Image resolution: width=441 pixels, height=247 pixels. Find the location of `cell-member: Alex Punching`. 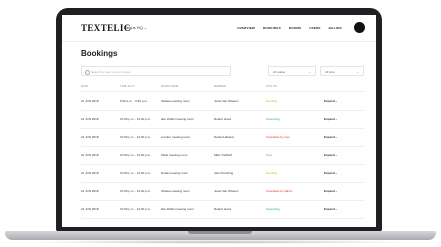

cell-member: Alex Punching is located at coordinates (224, 173).